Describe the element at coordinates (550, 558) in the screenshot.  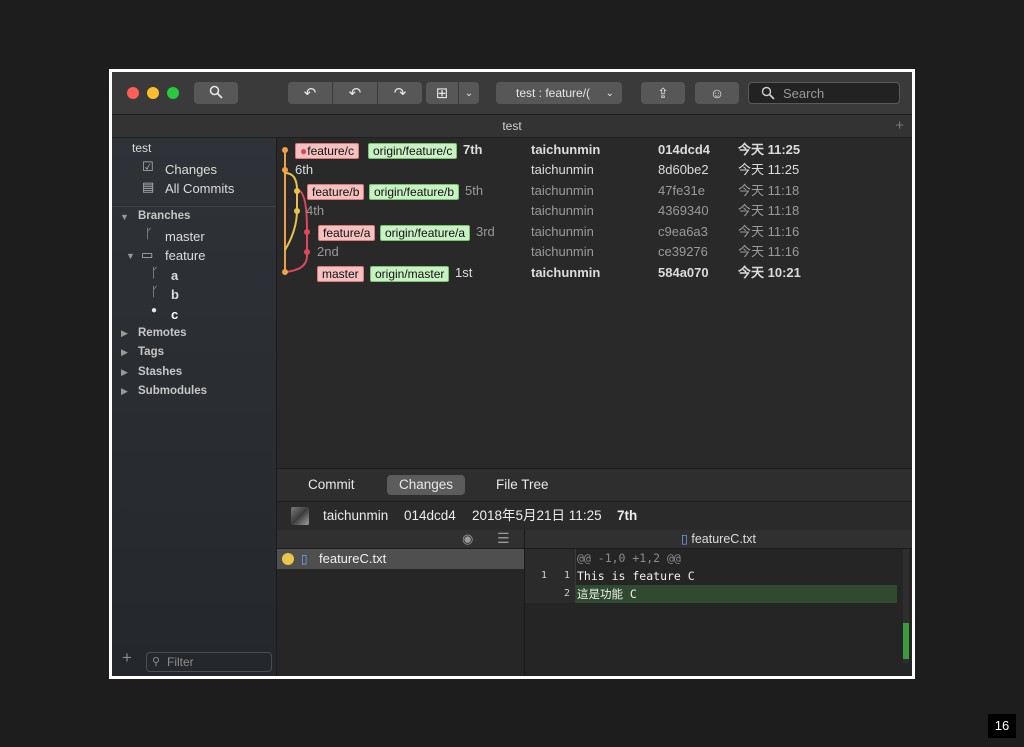
I see `line-gutter` at that location.